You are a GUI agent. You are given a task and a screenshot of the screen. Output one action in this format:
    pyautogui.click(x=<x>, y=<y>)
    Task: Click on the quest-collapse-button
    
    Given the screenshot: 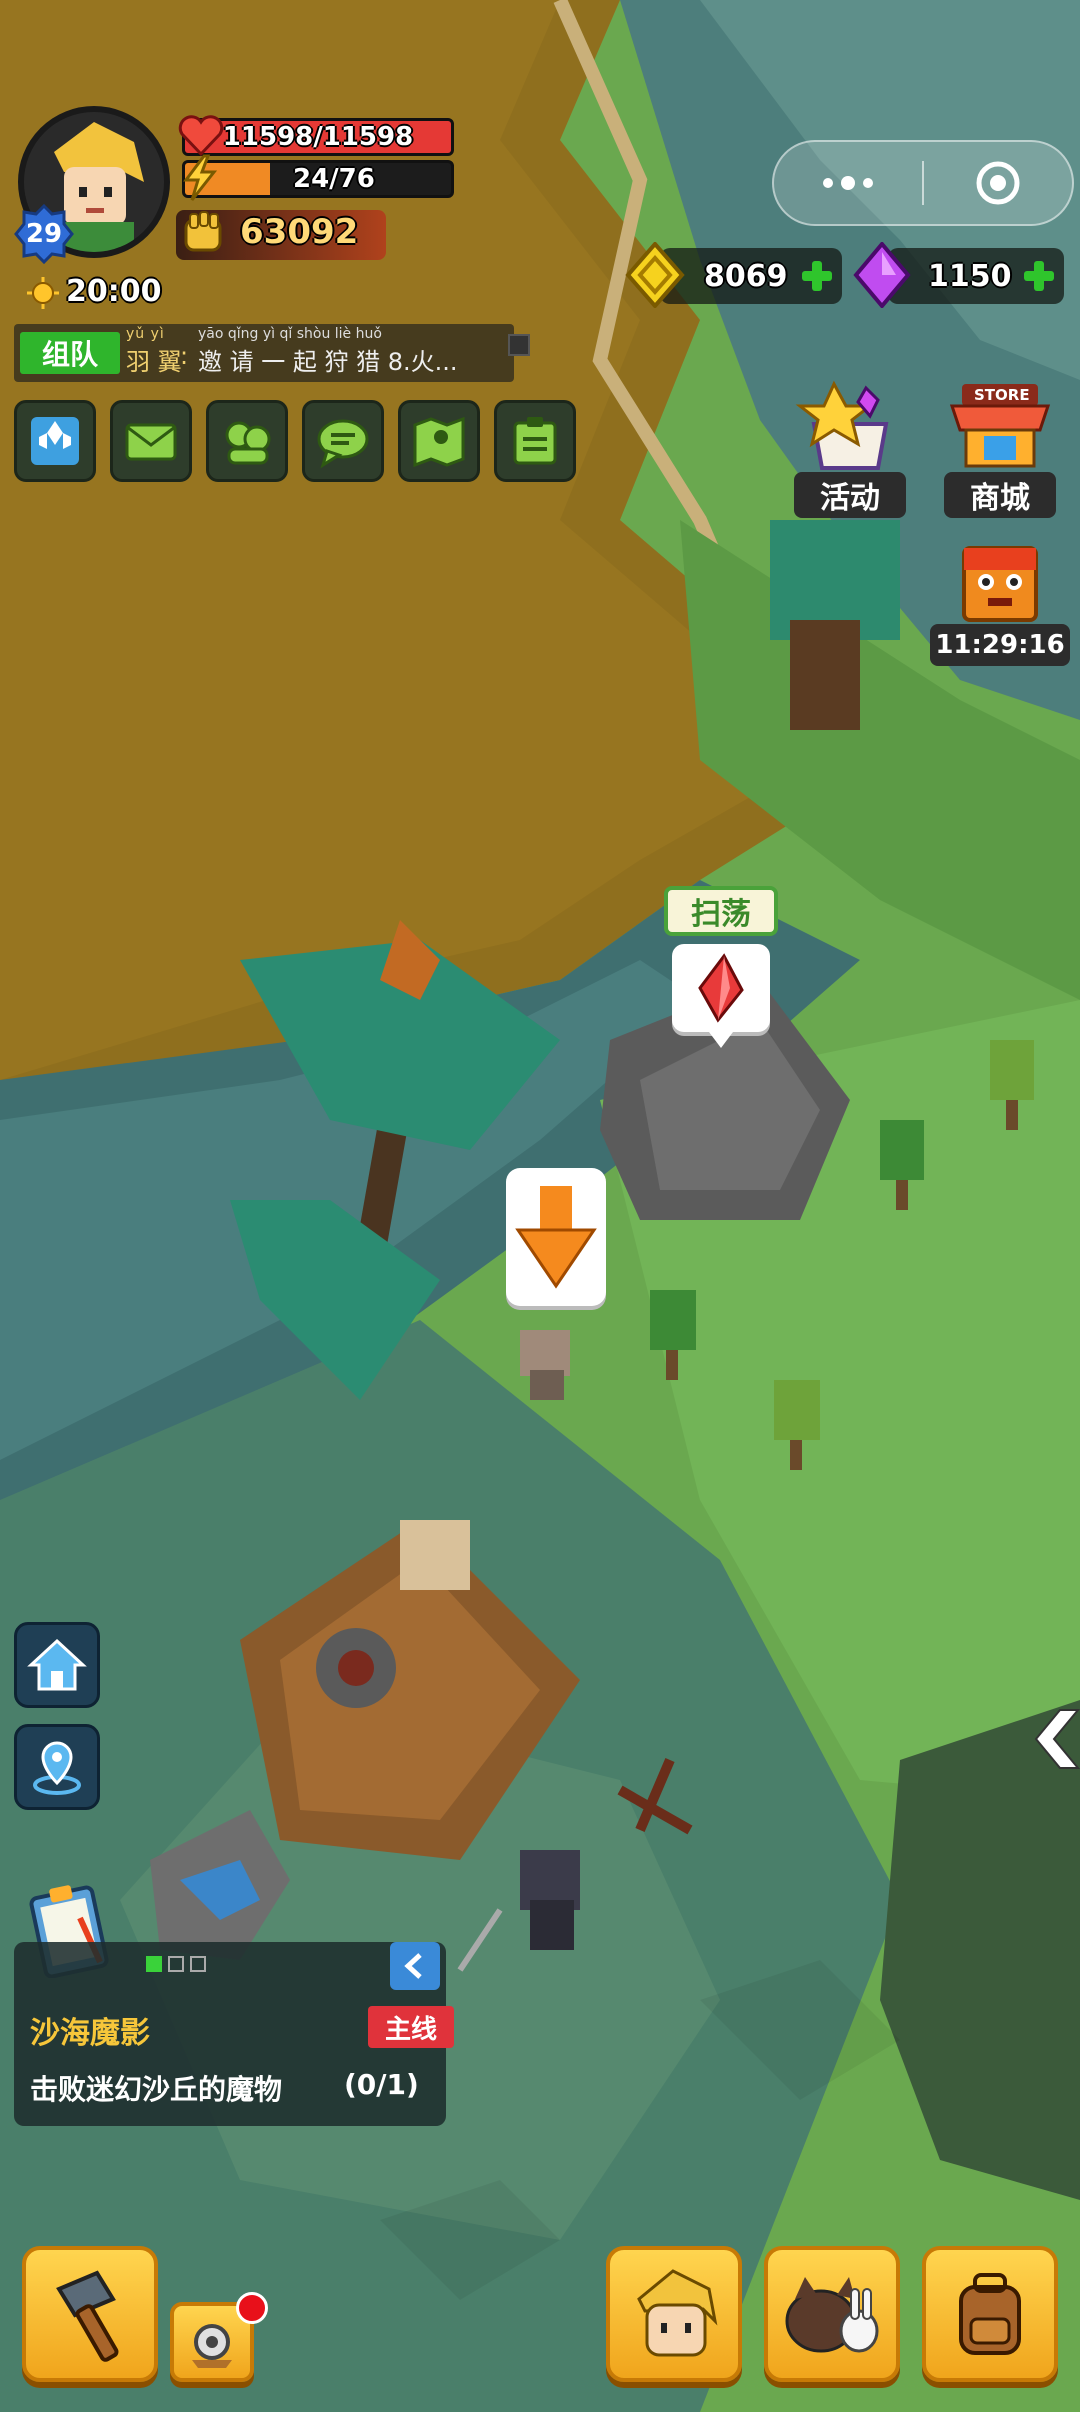 What is the action you would take?
    pyautogui.click(x=415, y=1966)
    